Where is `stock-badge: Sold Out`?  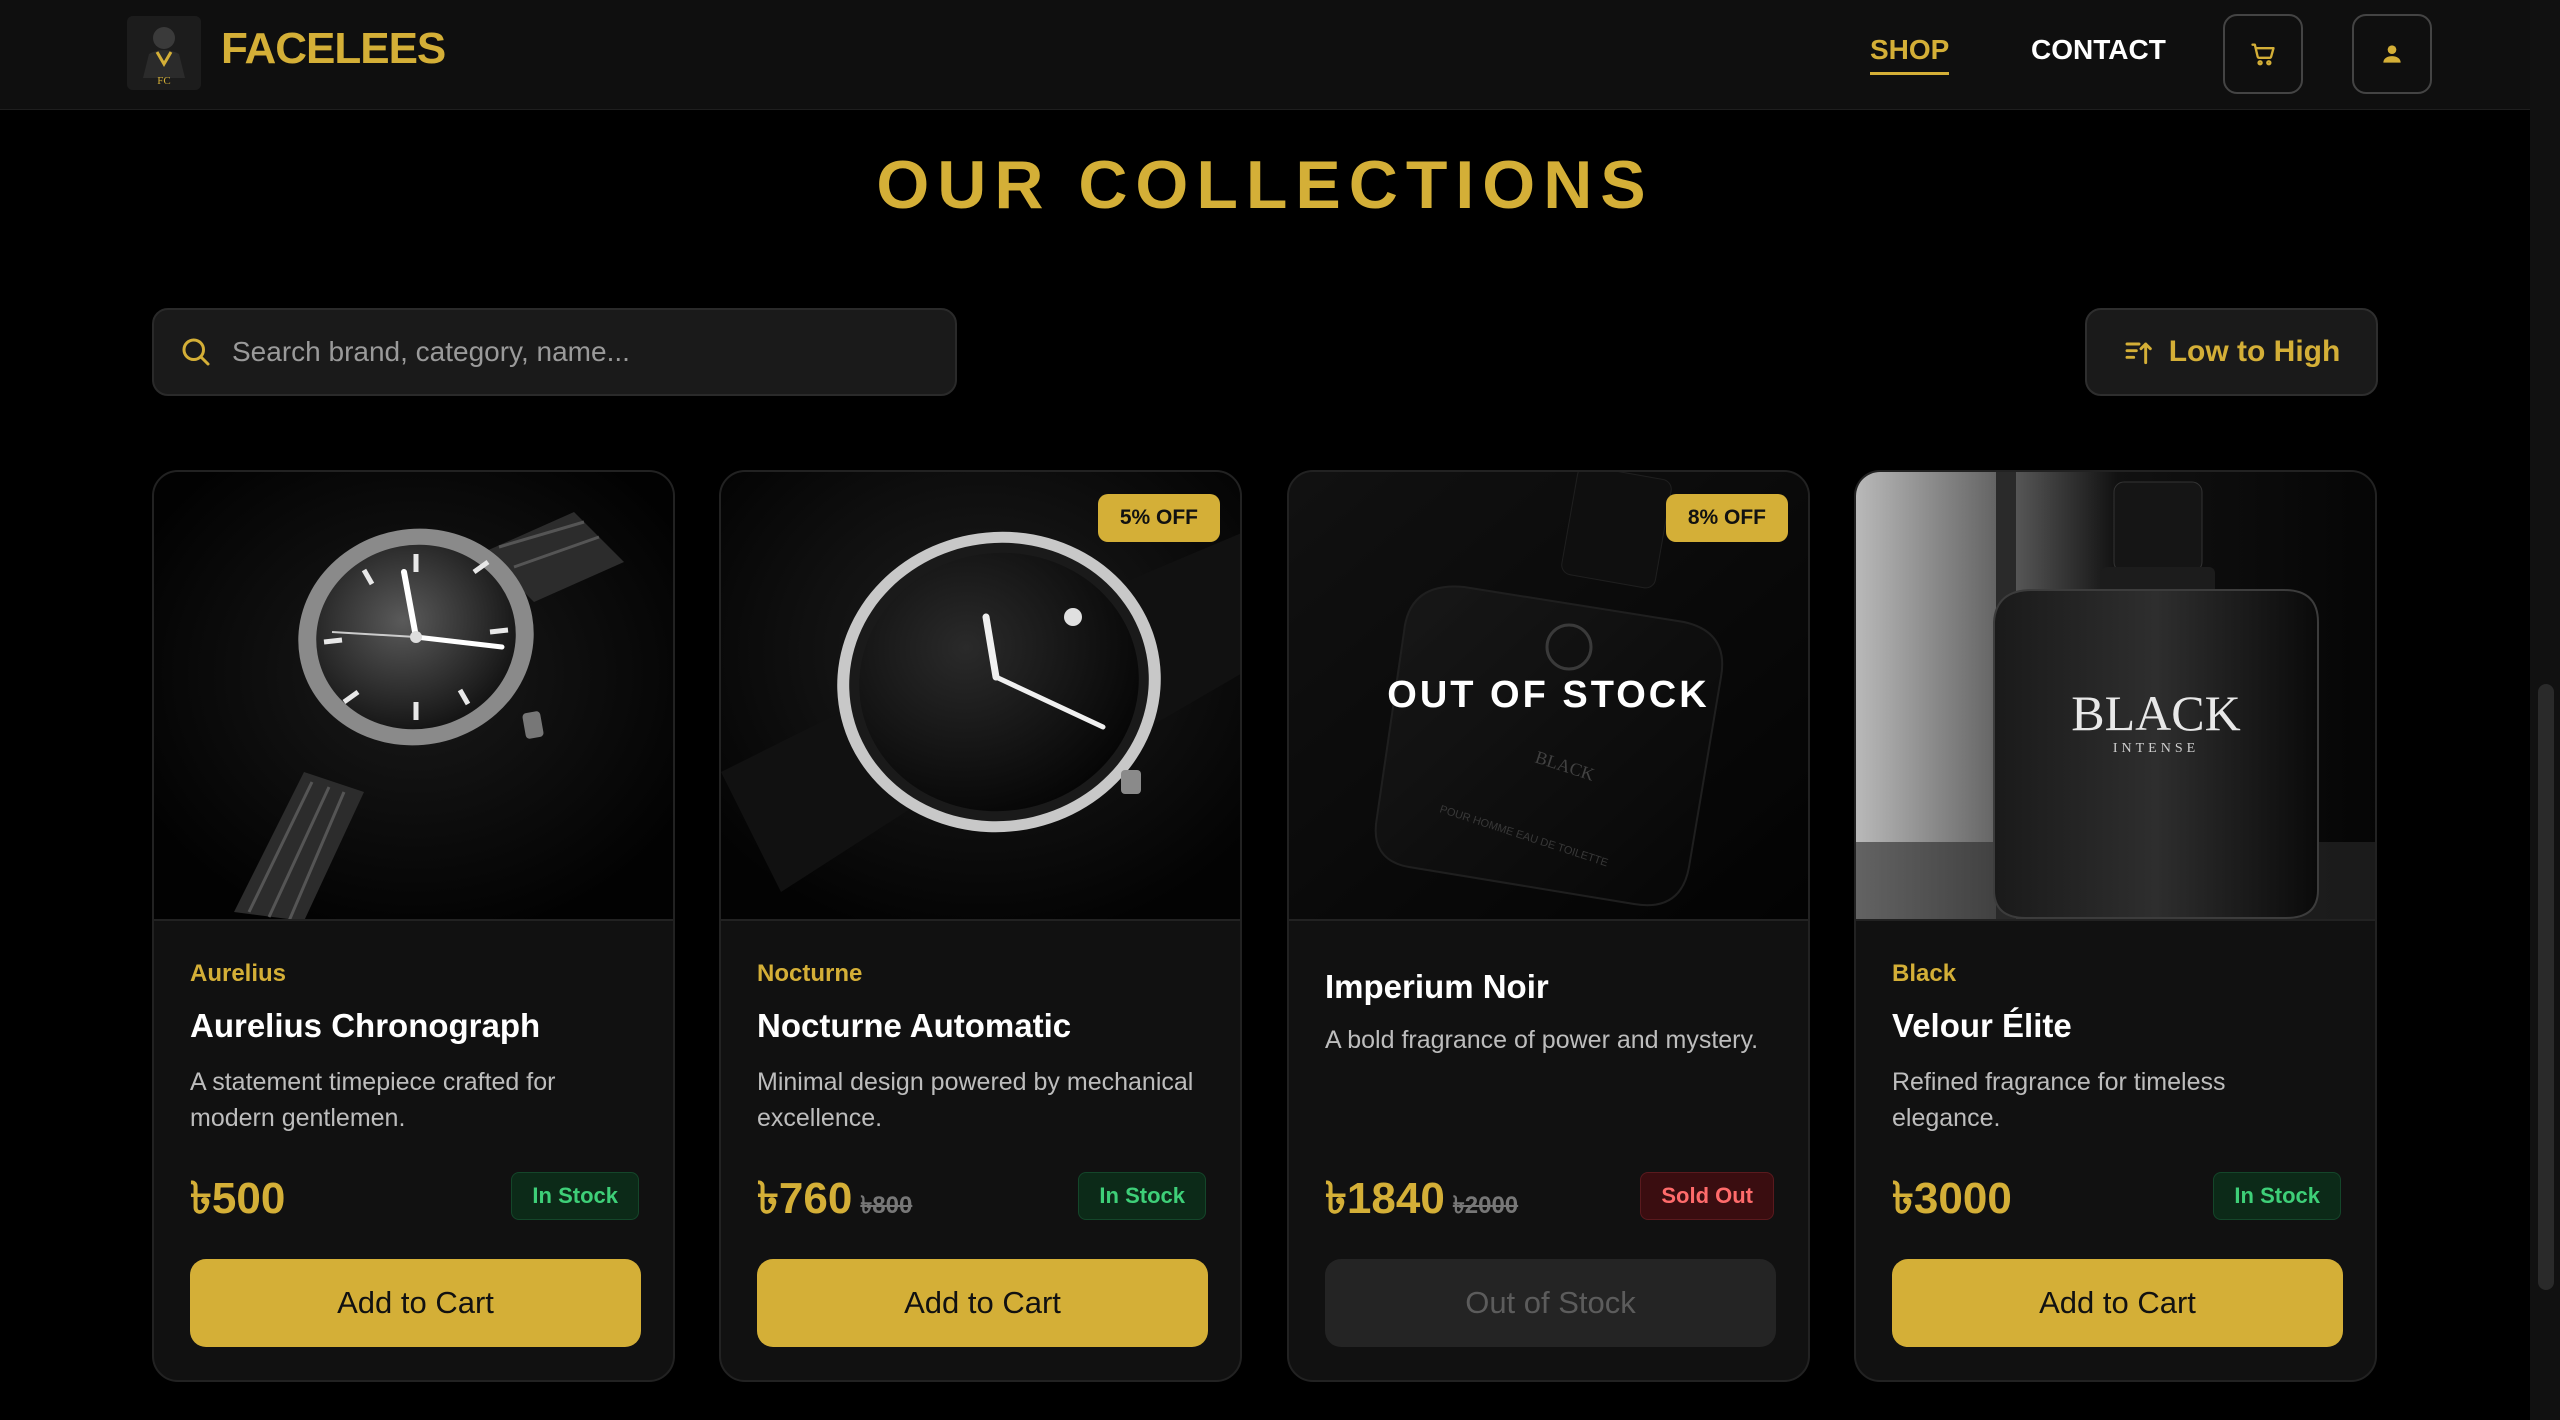
stock-badge: Sold Out is located at coordinates (1707, 1196).